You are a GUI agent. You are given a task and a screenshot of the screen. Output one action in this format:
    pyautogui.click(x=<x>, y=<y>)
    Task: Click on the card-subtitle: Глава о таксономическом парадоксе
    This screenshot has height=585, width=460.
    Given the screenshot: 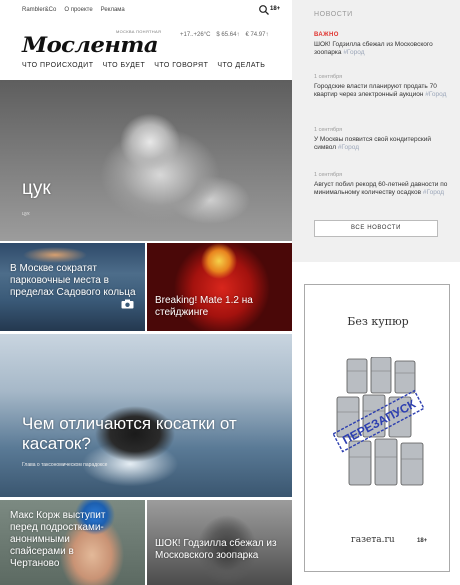 What is the action you would take?
    pyautogui.click(x=65, y=465)
    